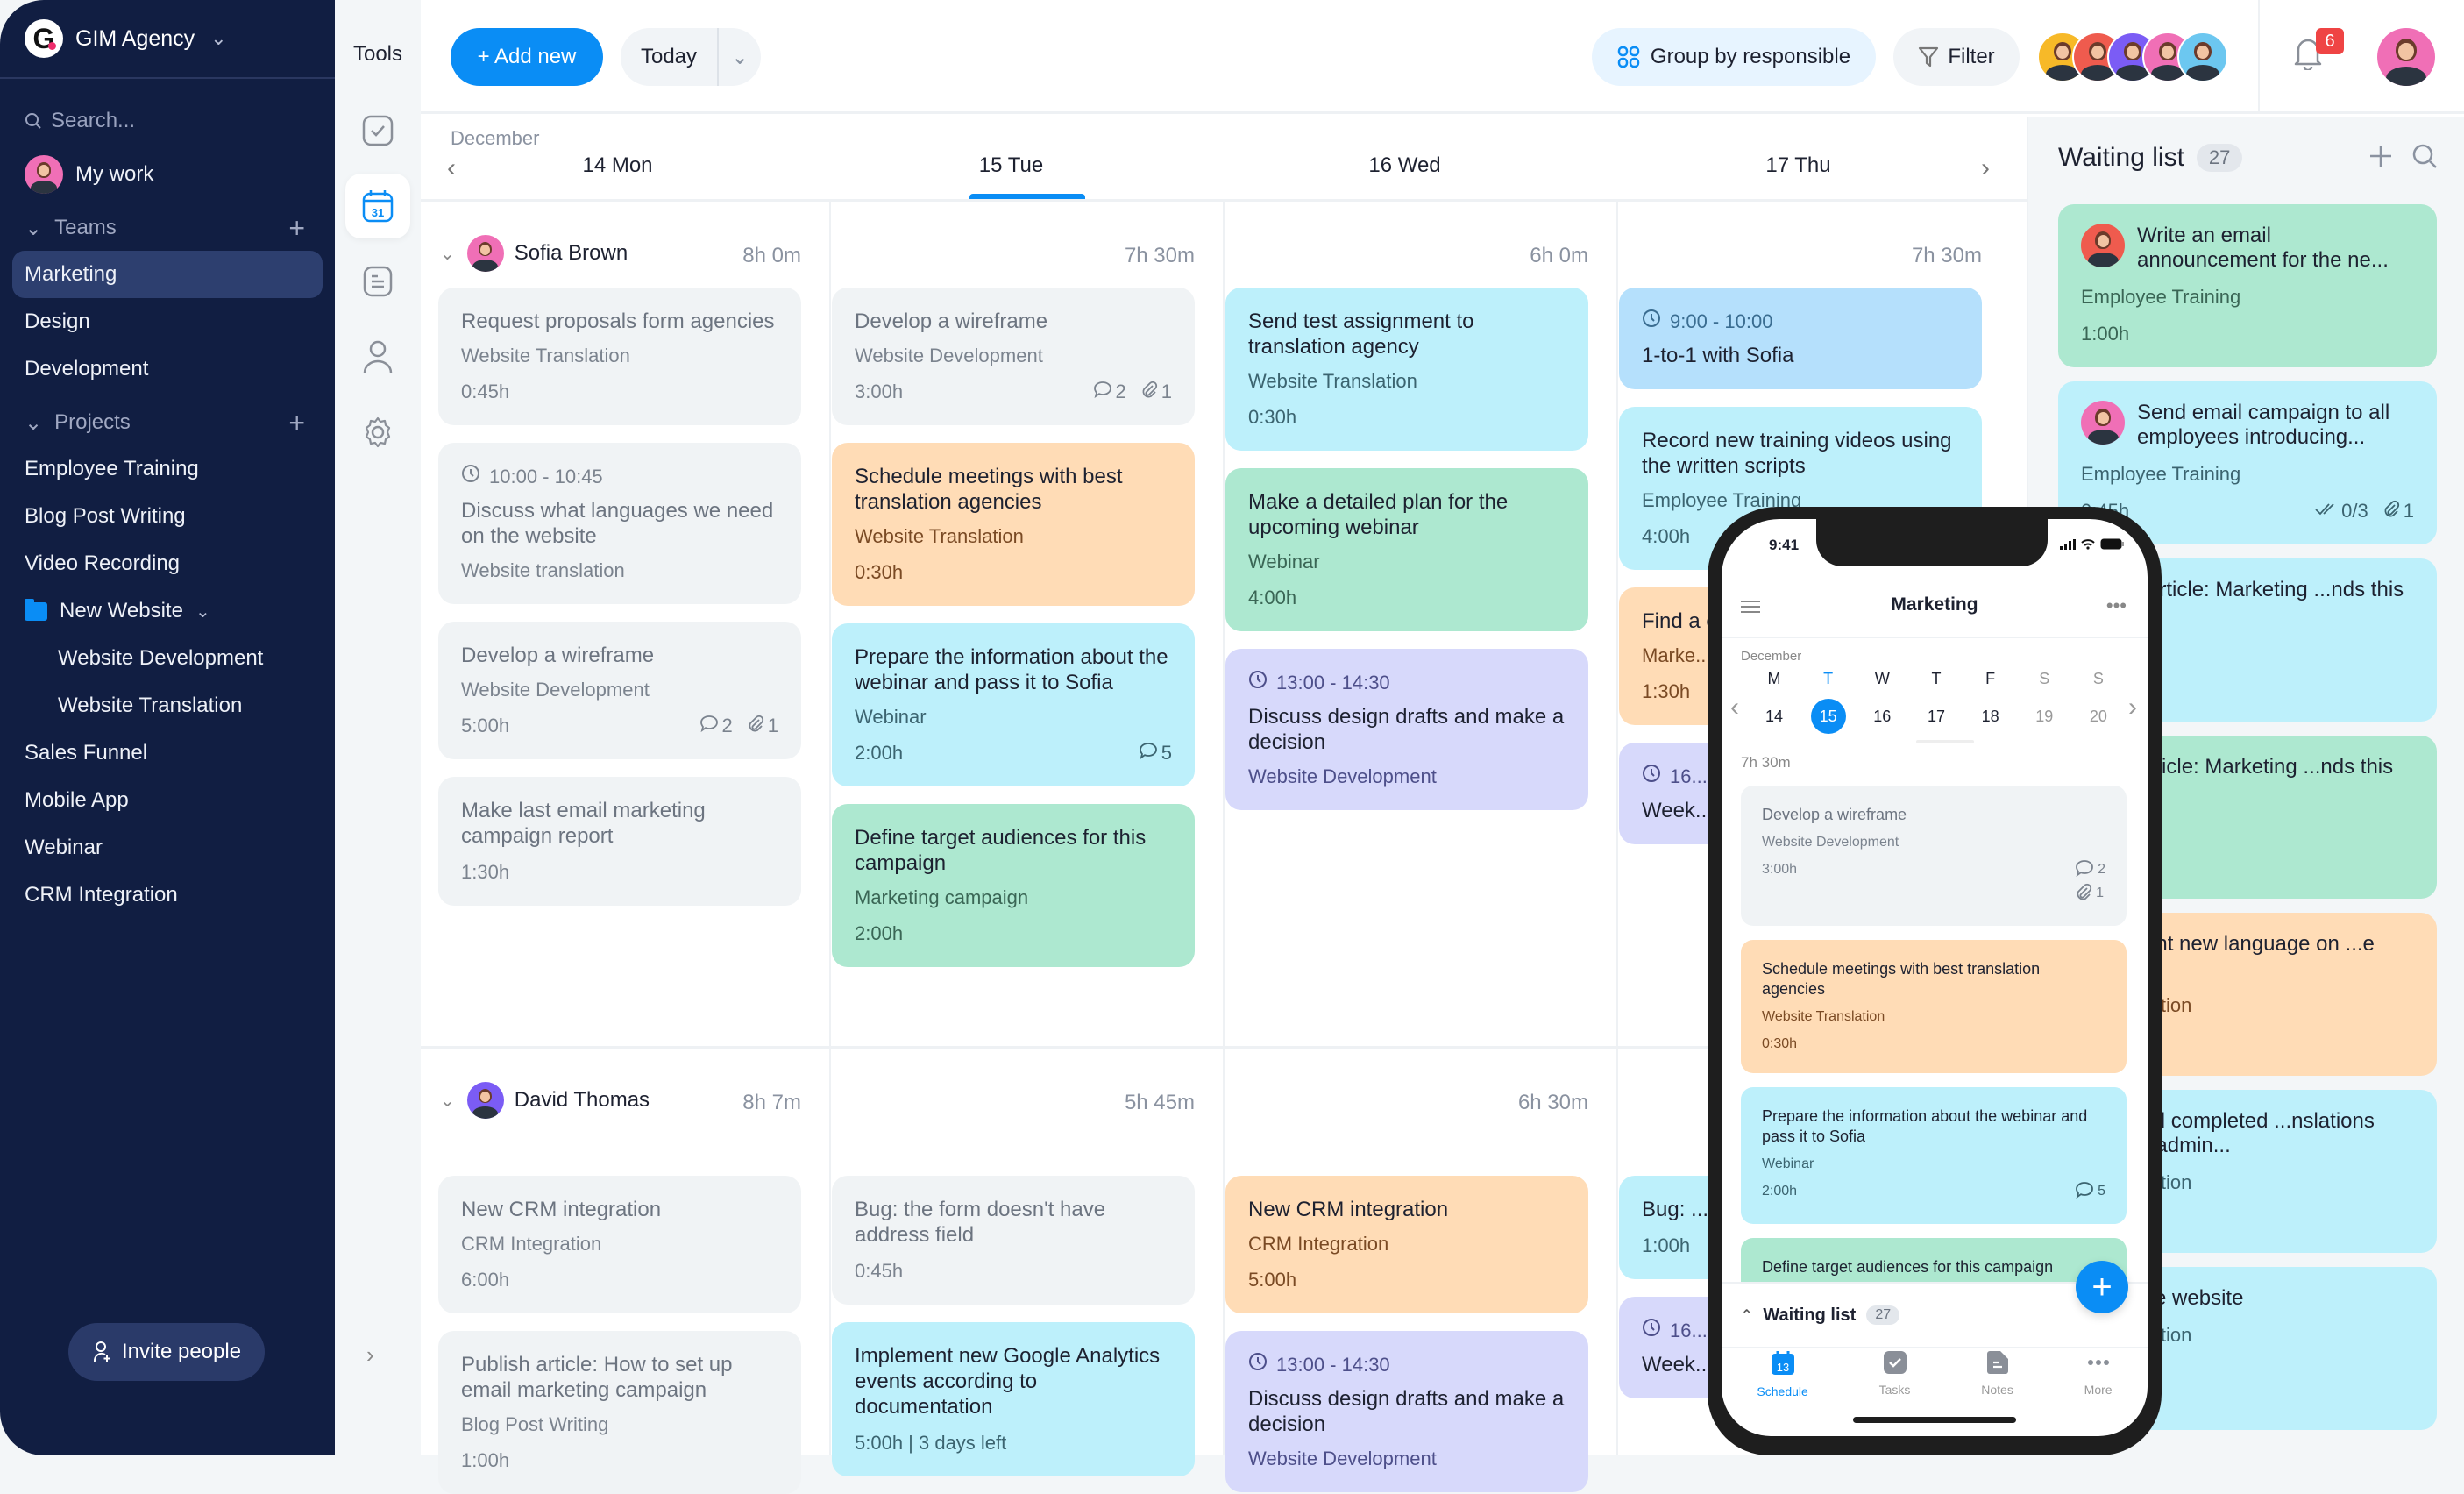  I want to click on sidebar-item-website-development: Website Development, so click(167, 659).